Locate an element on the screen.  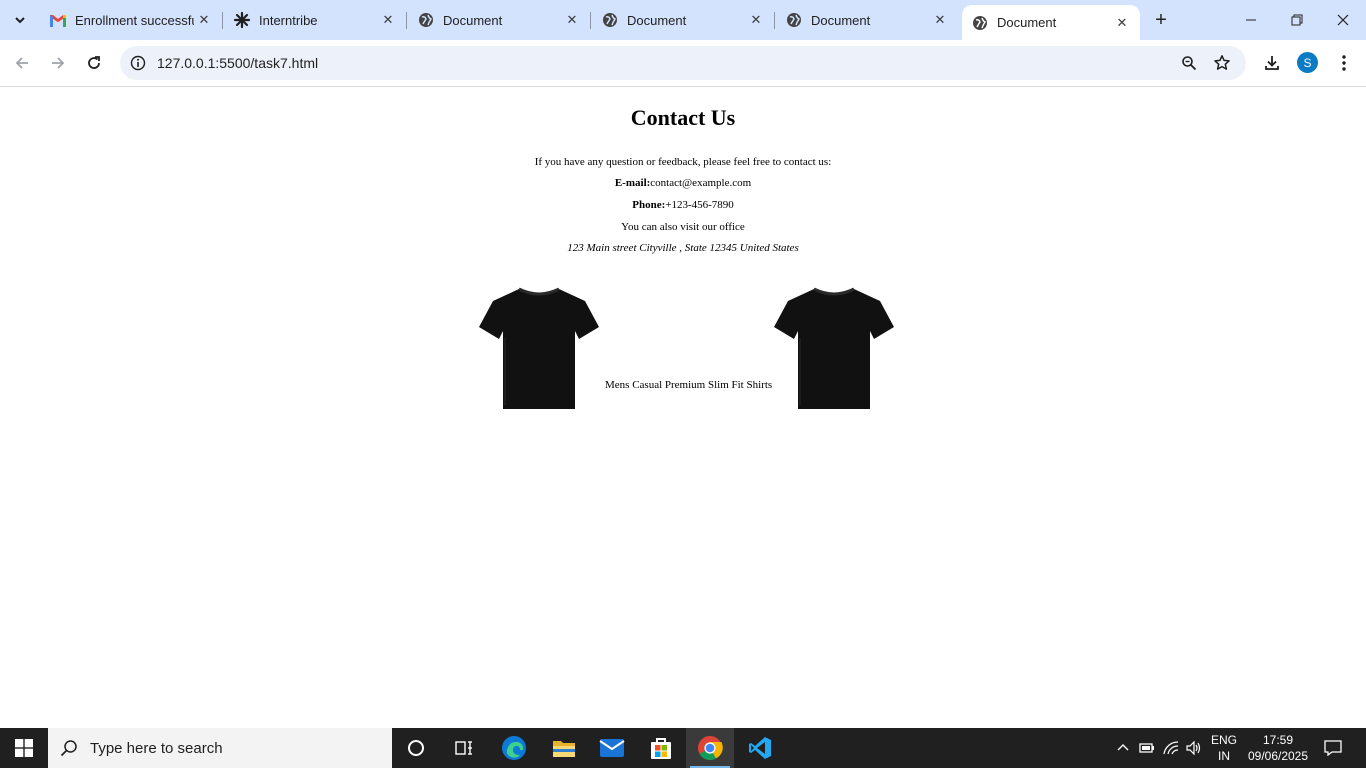
tab-title: Enrollment successful is located at coordinates (134, 20).